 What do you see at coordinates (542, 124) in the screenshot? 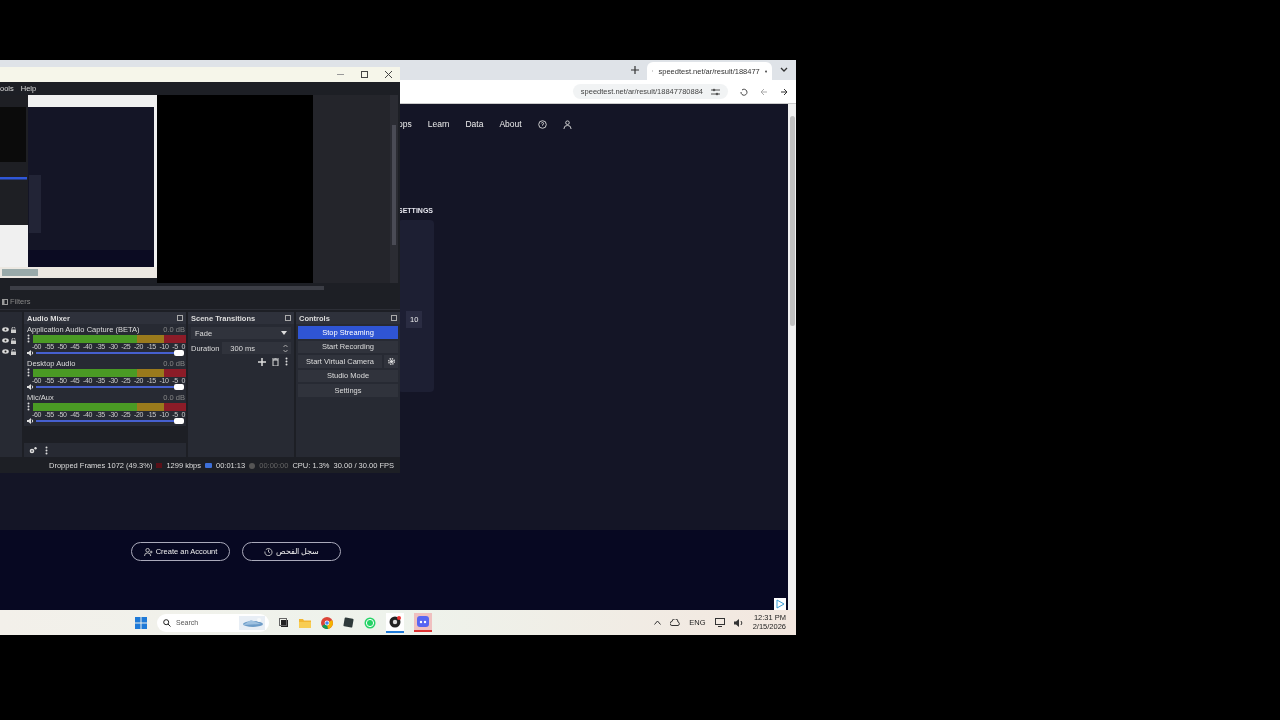
I see `help-icon` at bounding box center [542, 124].